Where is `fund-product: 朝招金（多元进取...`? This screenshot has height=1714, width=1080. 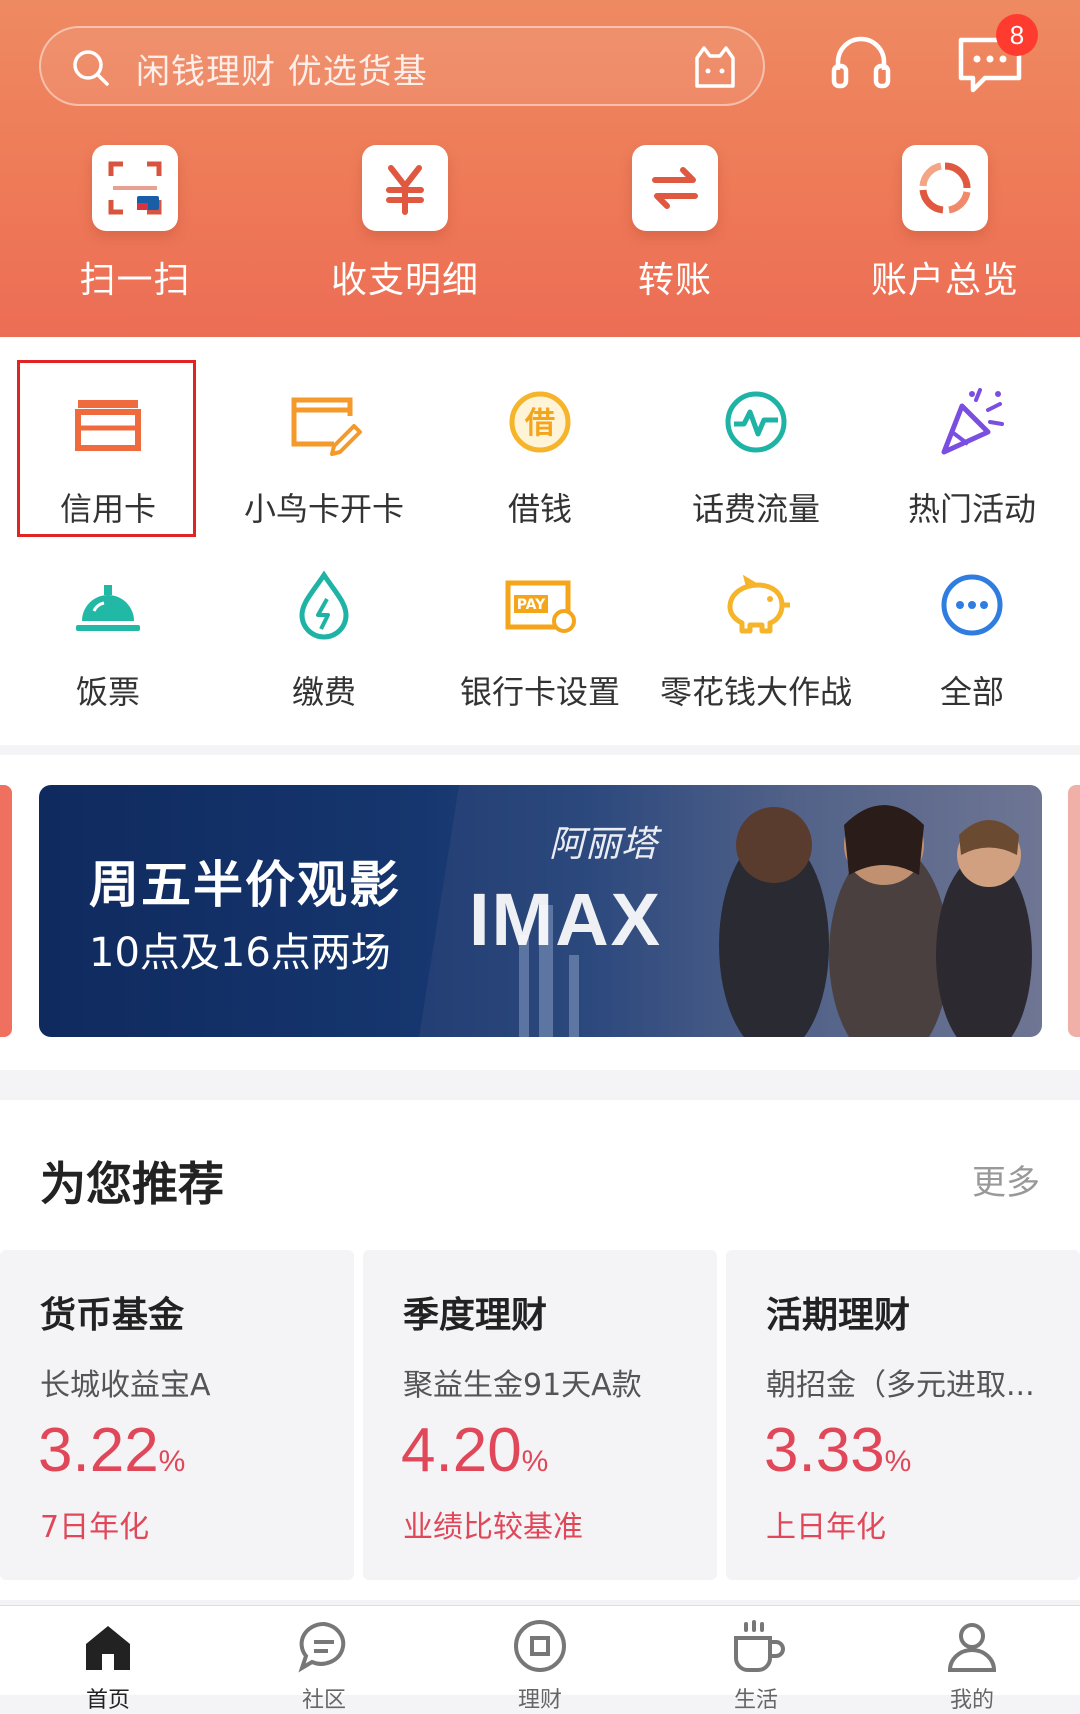 fund-product: 朝招金（多元进取... is located at coordinates (900, 1385).